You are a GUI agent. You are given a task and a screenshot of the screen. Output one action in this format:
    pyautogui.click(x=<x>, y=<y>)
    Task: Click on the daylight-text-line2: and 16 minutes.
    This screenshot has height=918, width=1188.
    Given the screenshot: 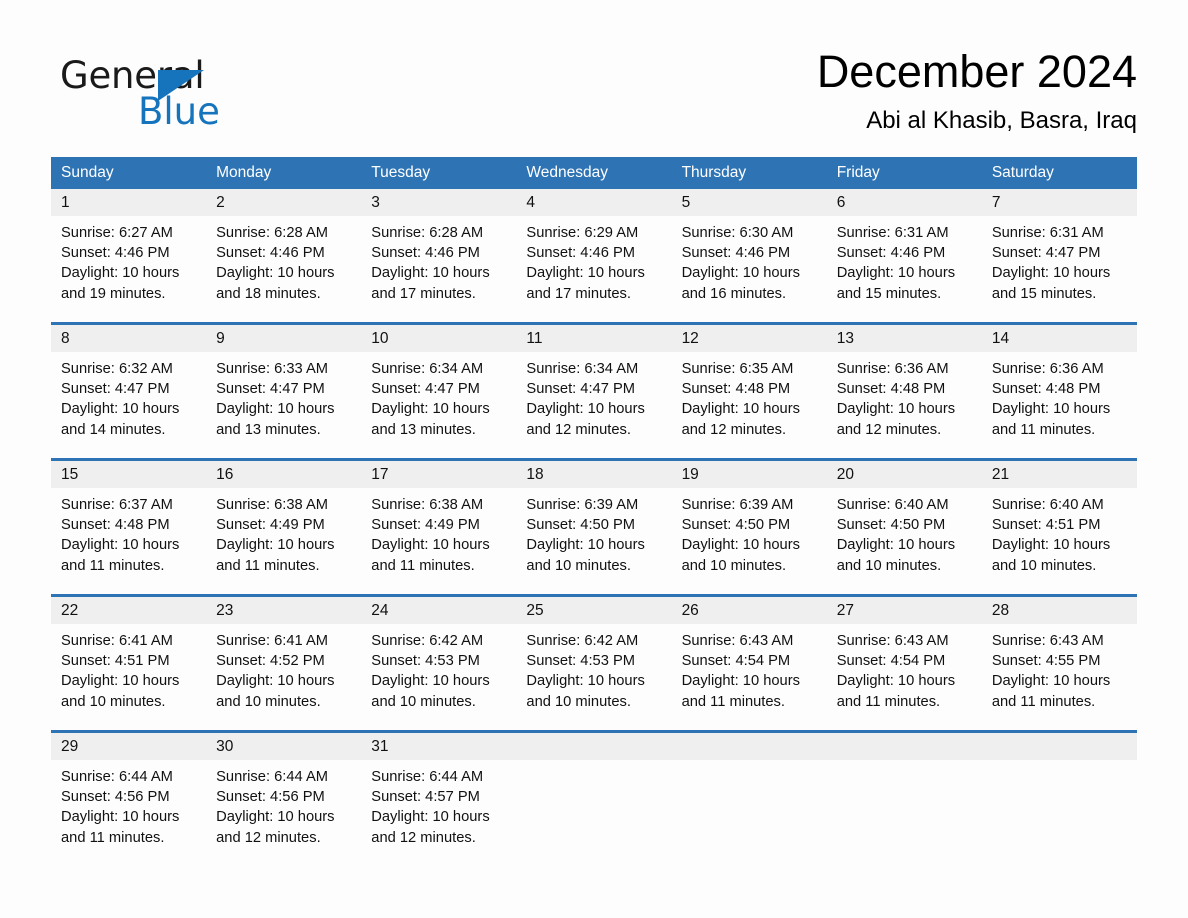 What is the action you would take?
    pyautogui.click(x=734, y=293)
    